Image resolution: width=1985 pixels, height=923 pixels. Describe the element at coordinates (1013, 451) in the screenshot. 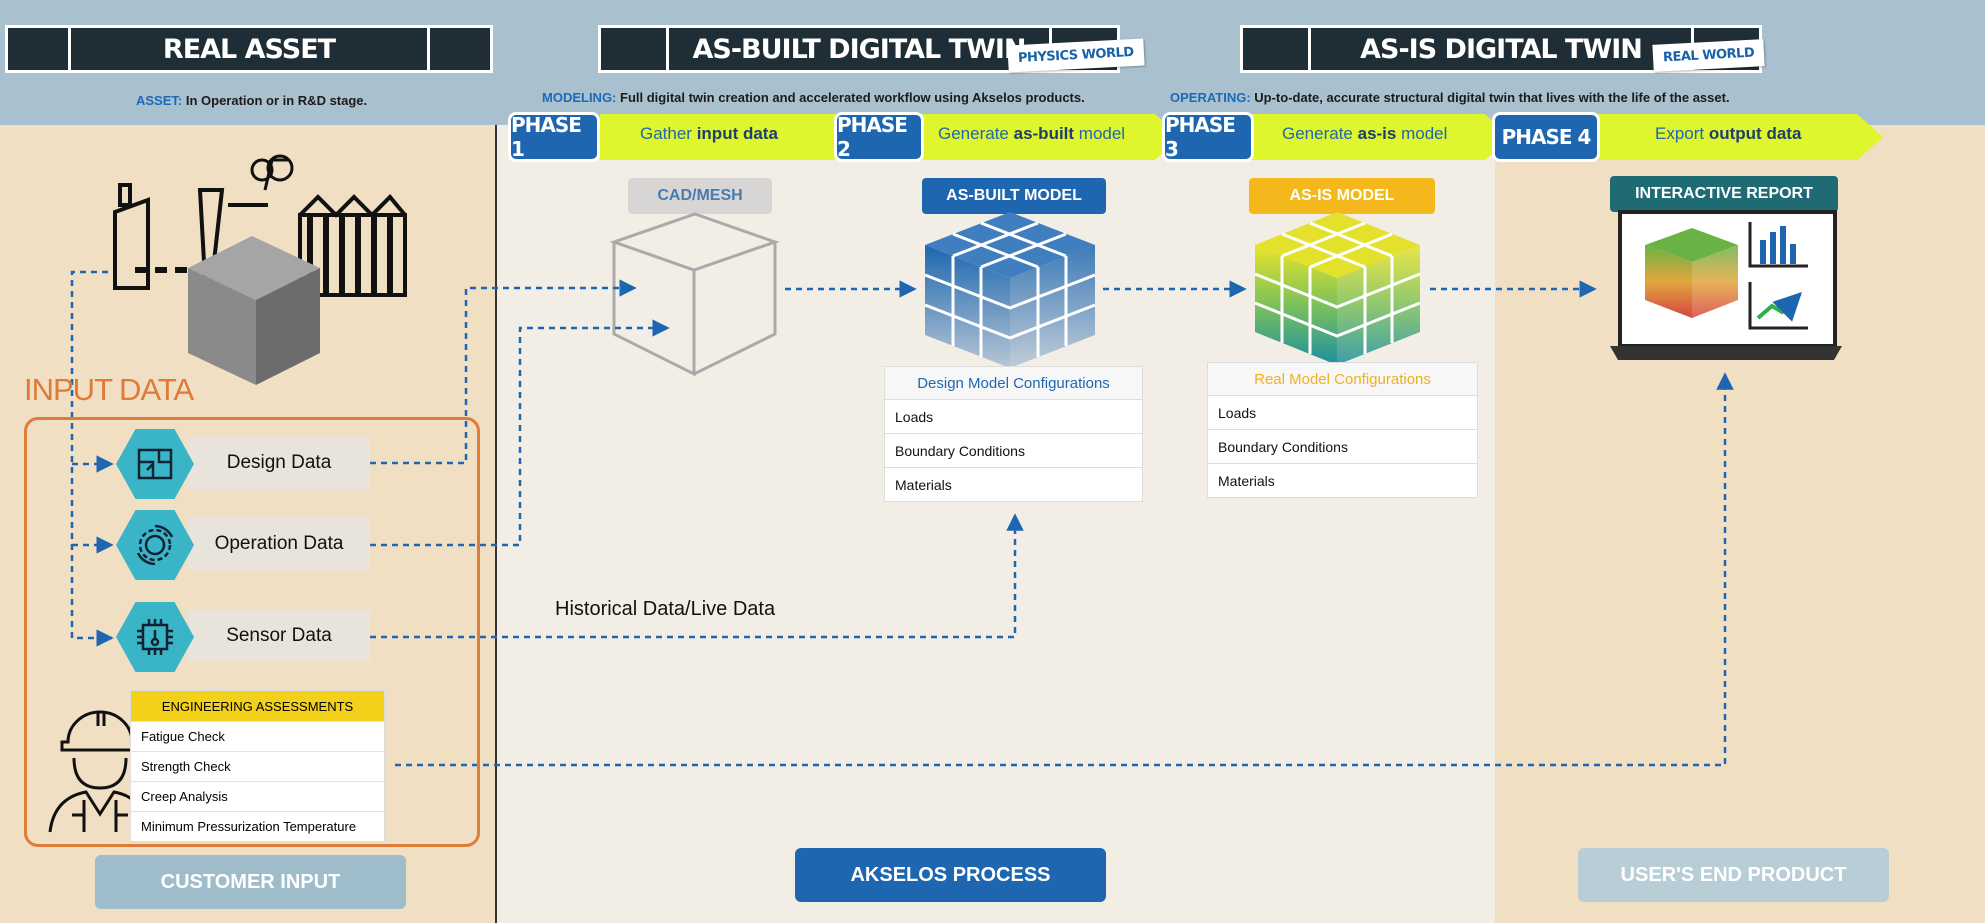

I see `design-config-row: Boundary Conditions` at that location.